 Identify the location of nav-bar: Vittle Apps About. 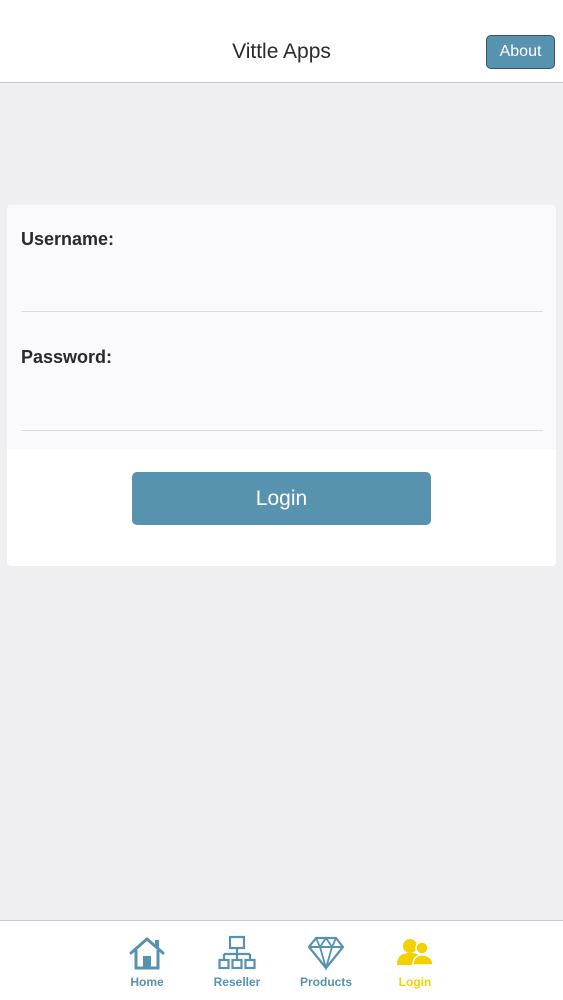
(281, 41).